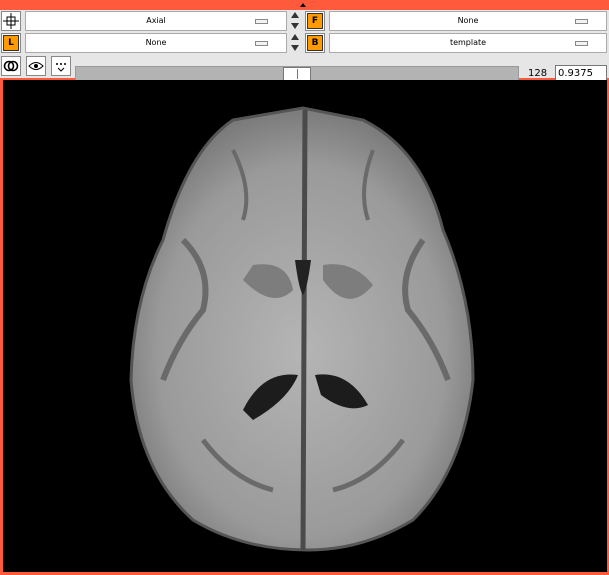  I want to click on layer-spinner, so click(295, 43).